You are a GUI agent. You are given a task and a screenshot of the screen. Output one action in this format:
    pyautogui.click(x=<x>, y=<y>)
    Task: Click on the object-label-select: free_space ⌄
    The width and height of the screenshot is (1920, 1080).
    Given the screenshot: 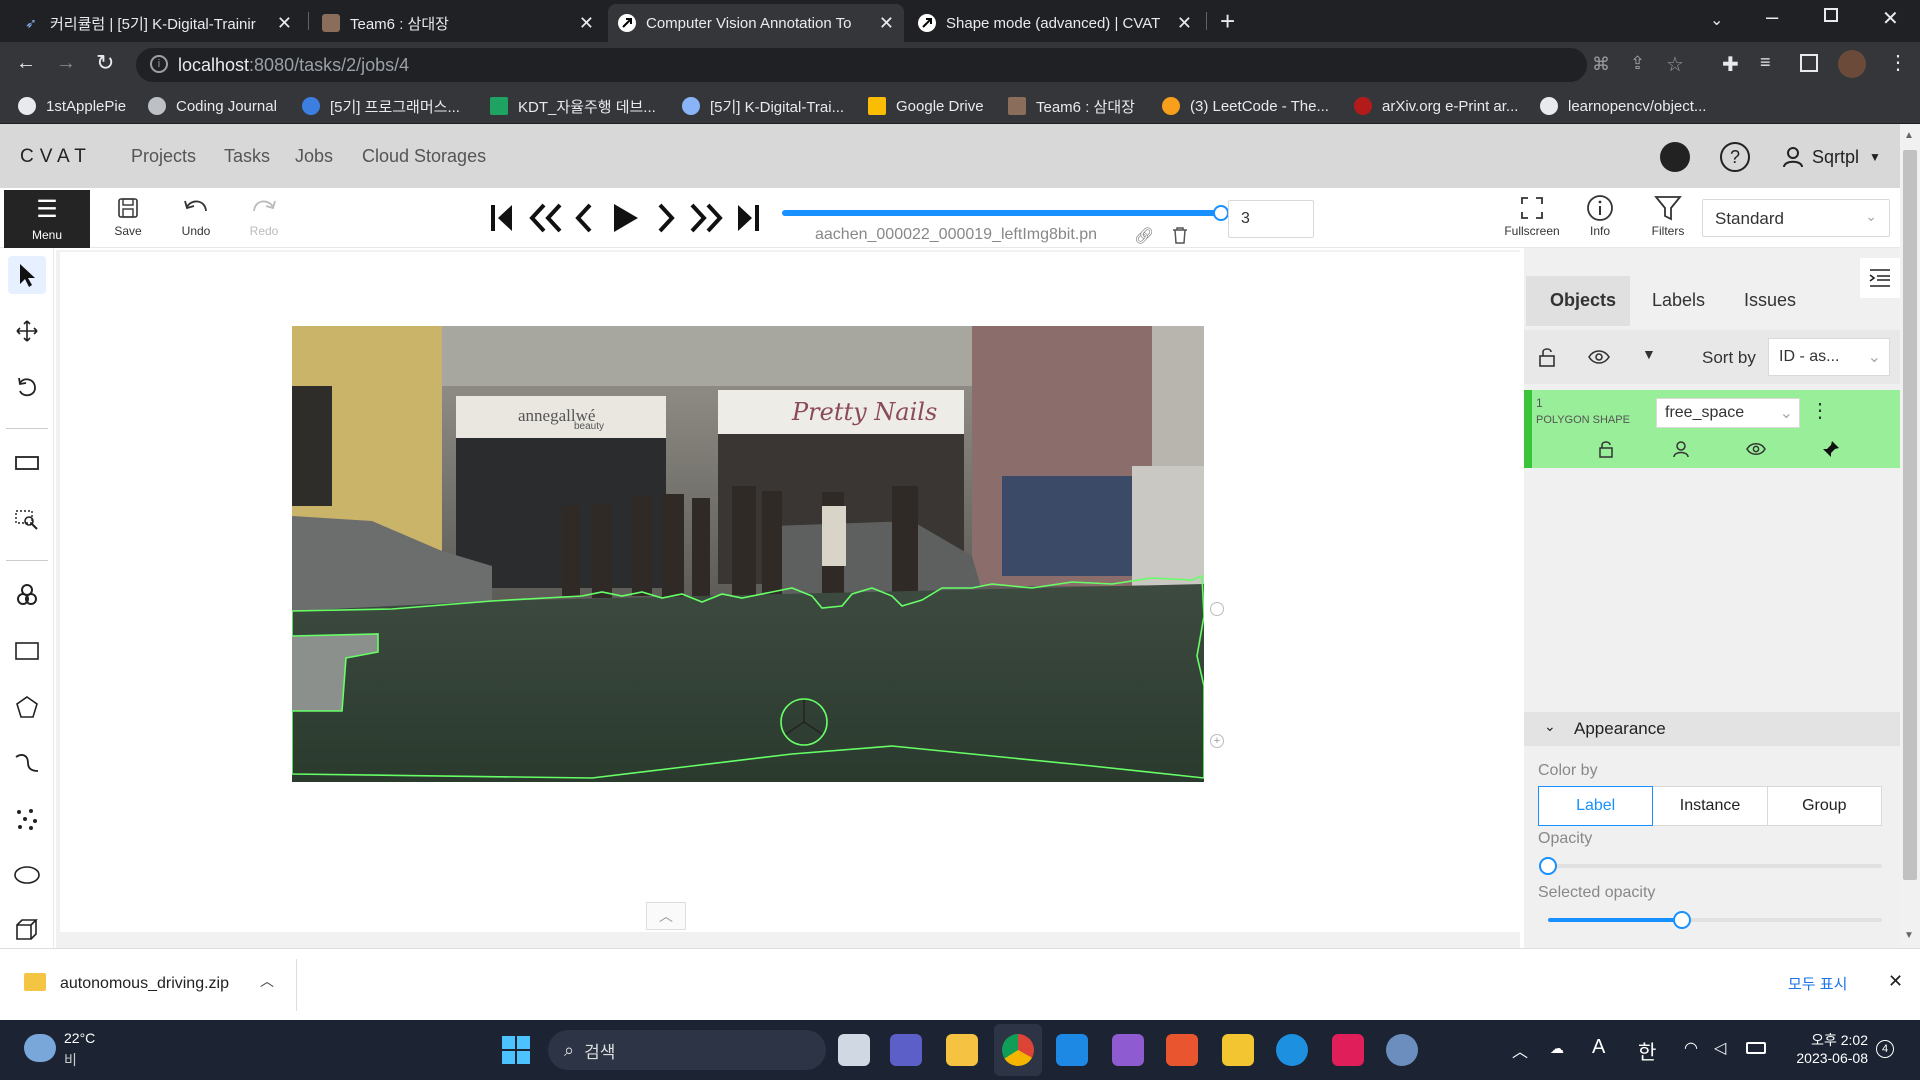 What is the action you would take?
    pyautogui.click(x=1728, y=413)
    